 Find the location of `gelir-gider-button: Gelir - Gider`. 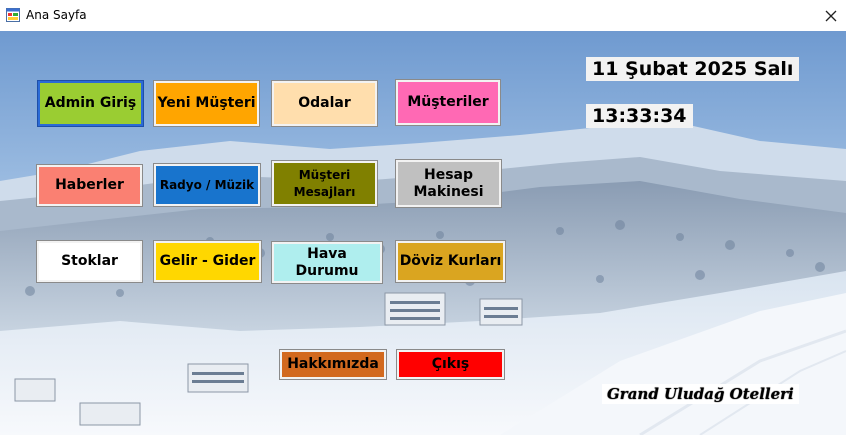

gelir-gider-button: Gelir - Gider is located at coordinates (207, 261).